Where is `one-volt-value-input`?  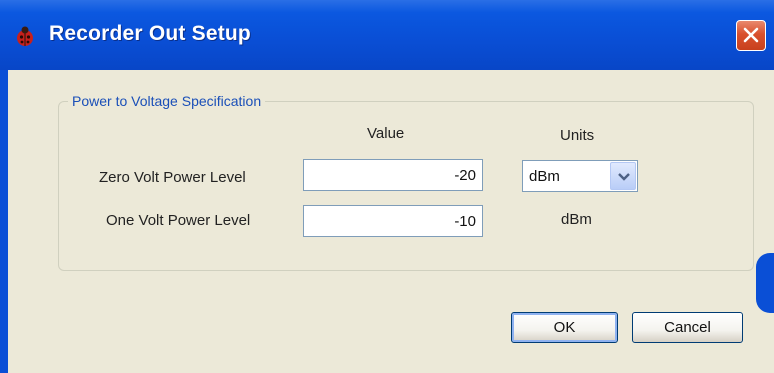 one-volt-value-input is located at coordinates (393, 221).